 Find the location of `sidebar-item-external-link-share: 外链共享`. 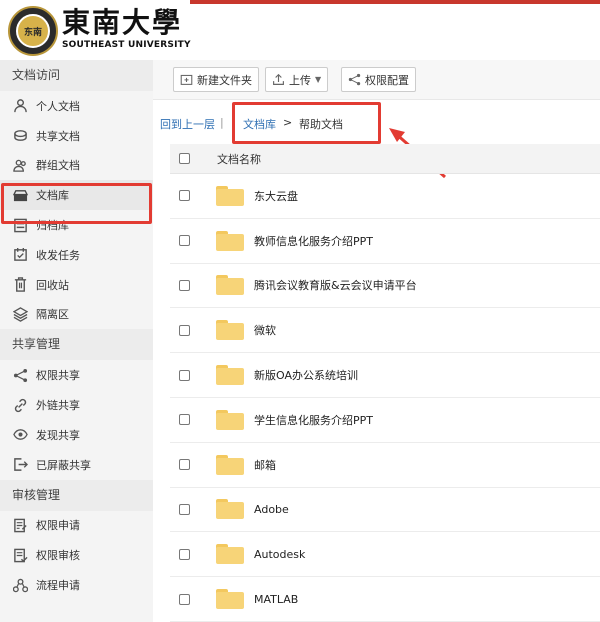

sidebar-item-external-link-share: 外链共享 is located at coordinates (76, 405).